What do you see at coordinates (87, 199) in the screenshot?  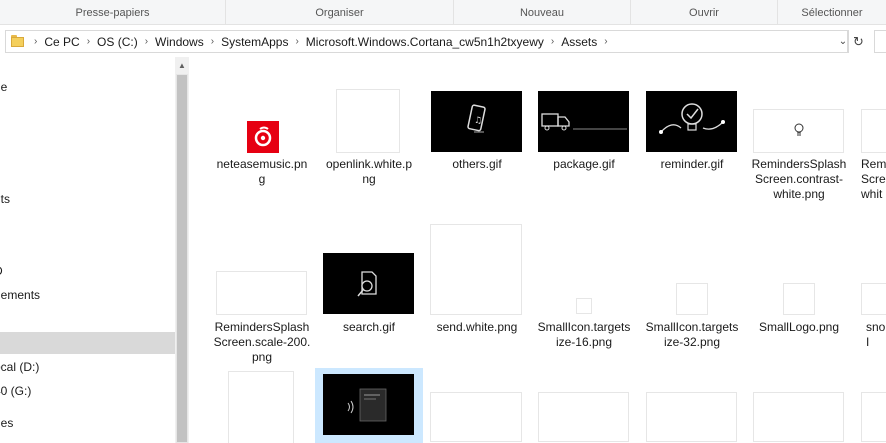 I see `nav-item: nts` at bounding box center [87, 199].